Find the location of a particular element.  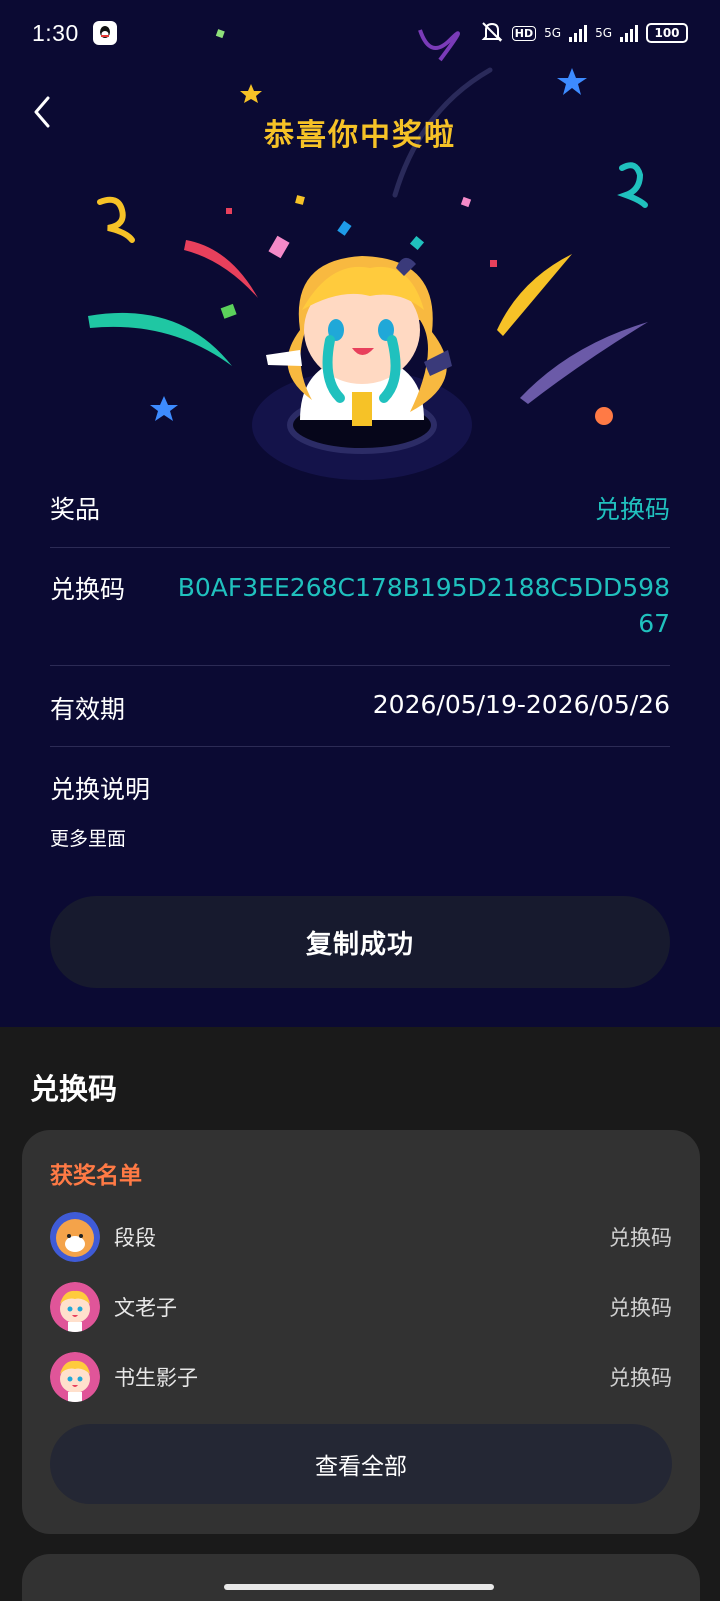

validity-label: 有效期 is located at coordinates (88, 709).